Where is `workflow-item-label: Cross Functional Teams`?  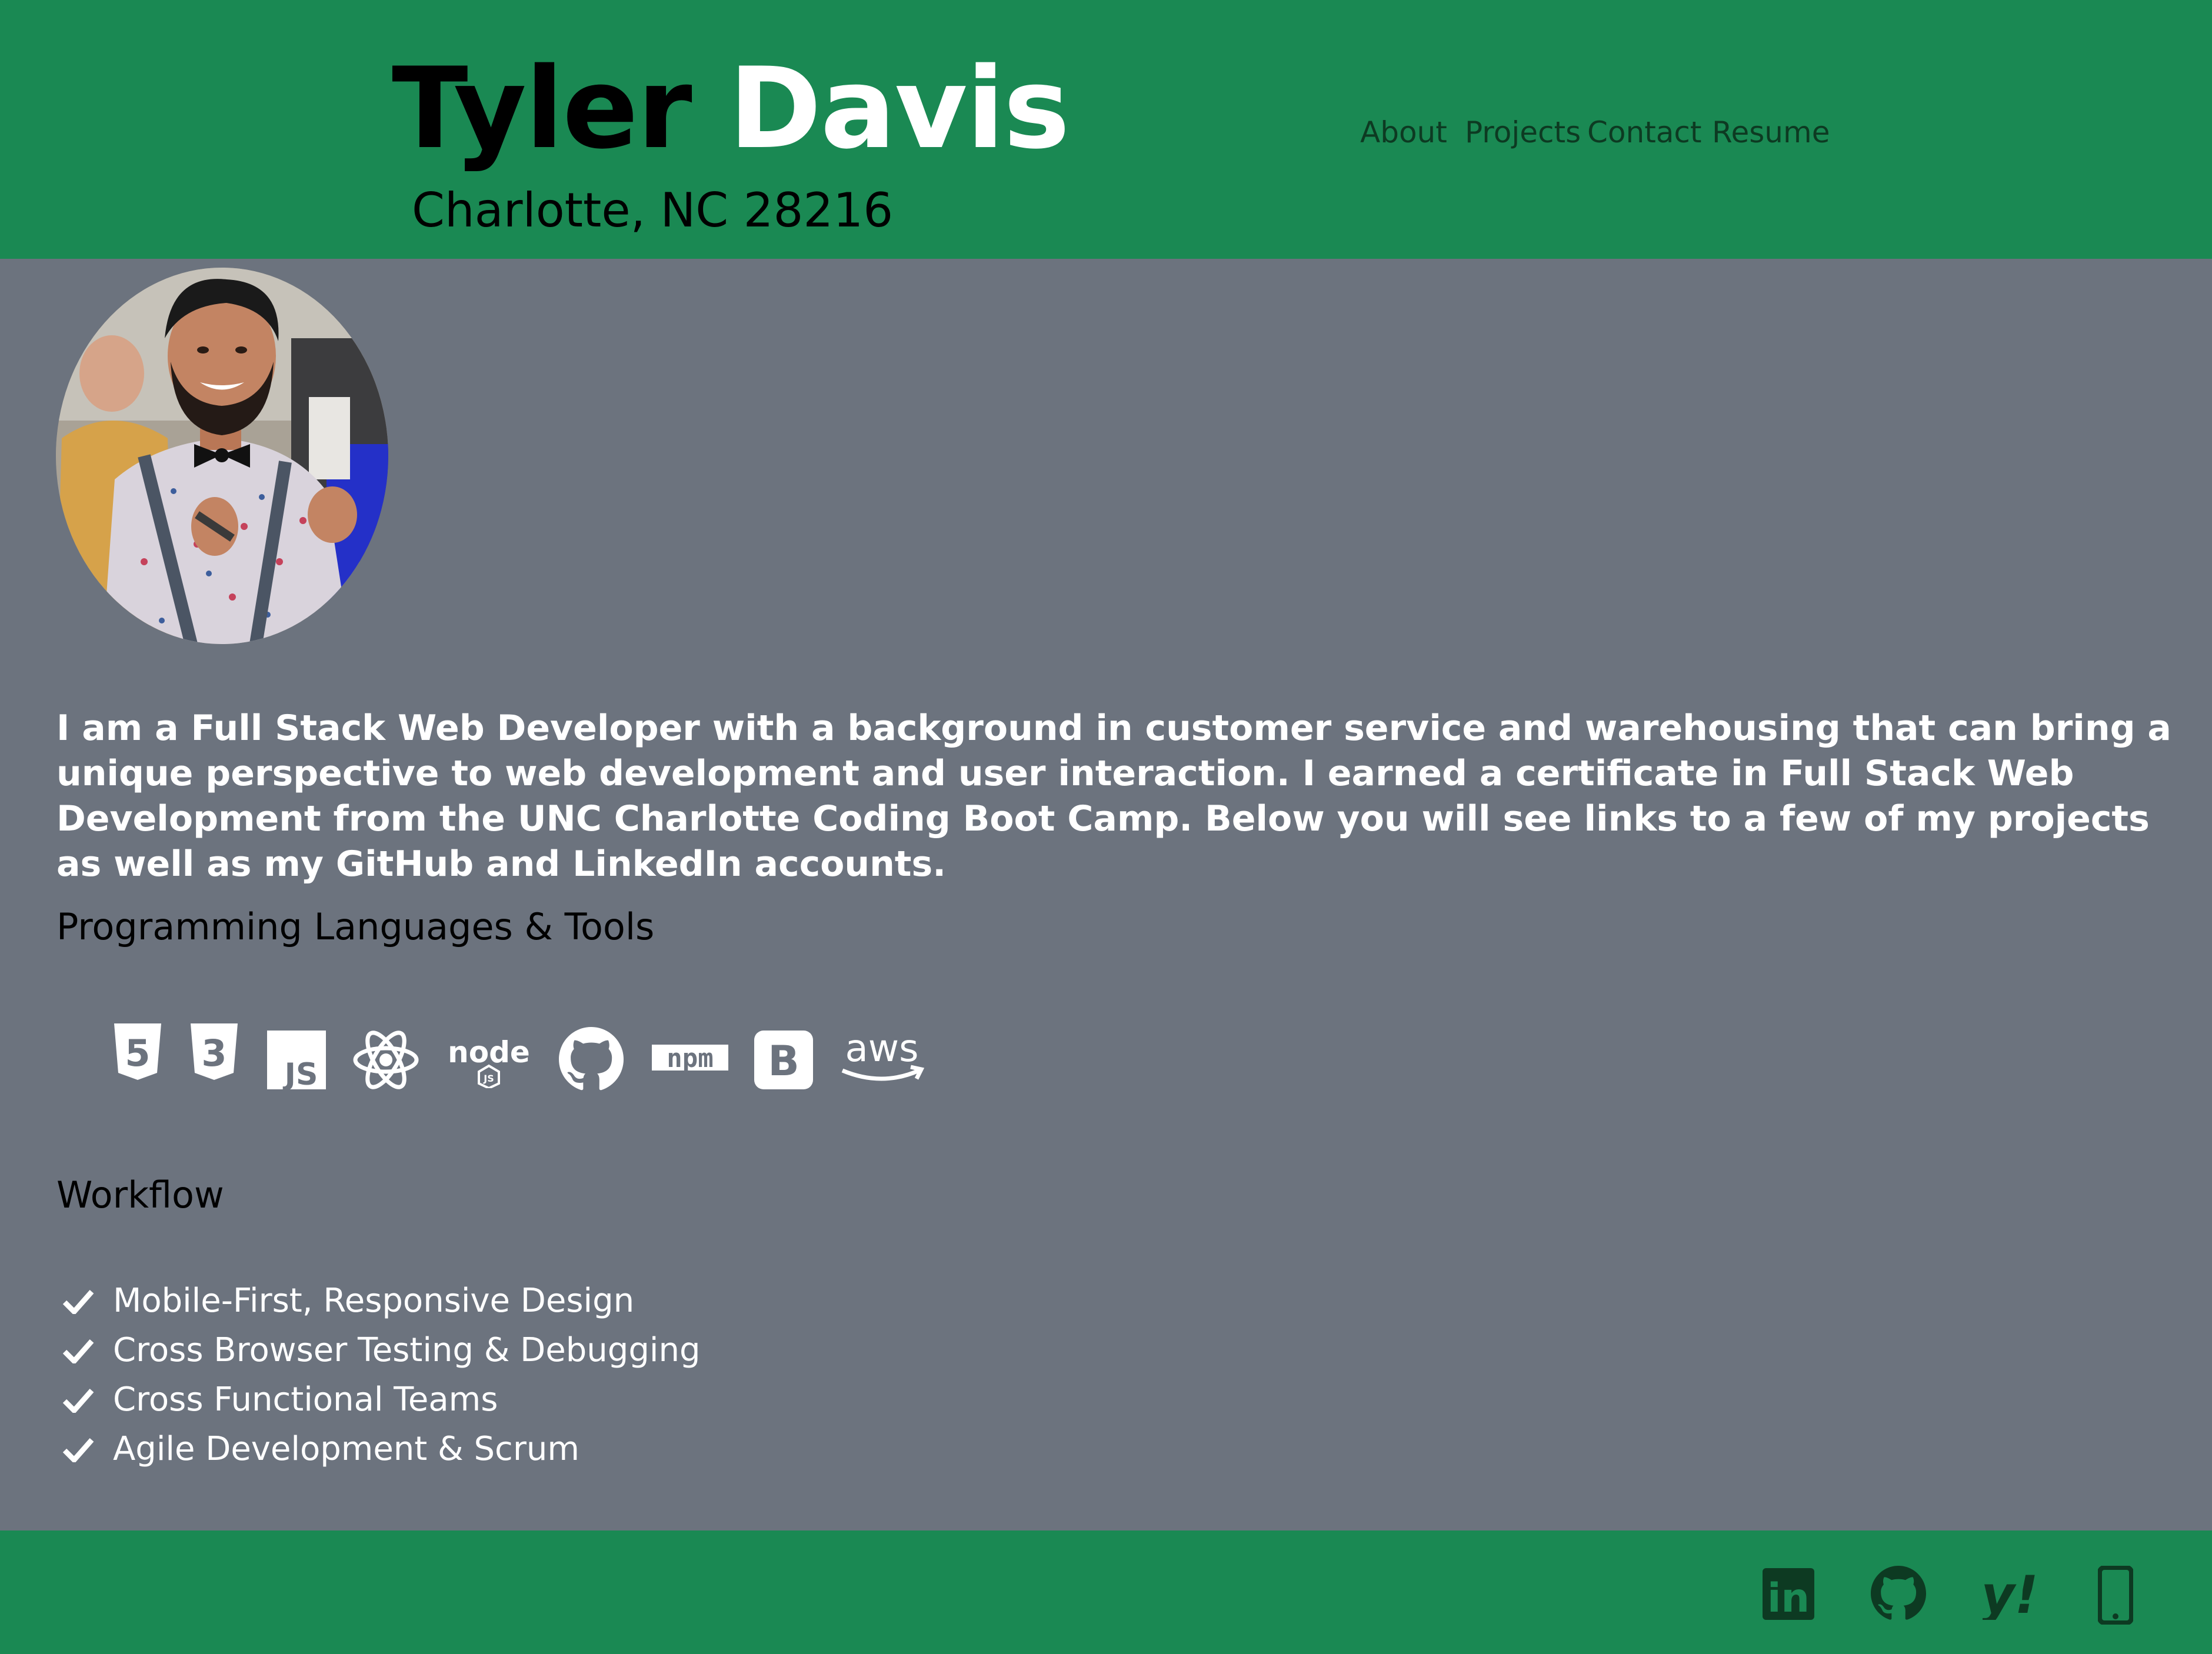
workflow-item-label: Cross Functional Teams is located at coordinates (305, 1399).